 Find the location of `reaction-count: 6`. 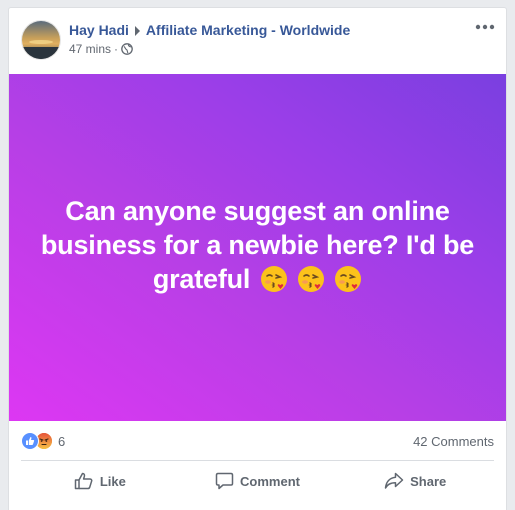

reaction-count: 6 is located at coordinates (62, 441).